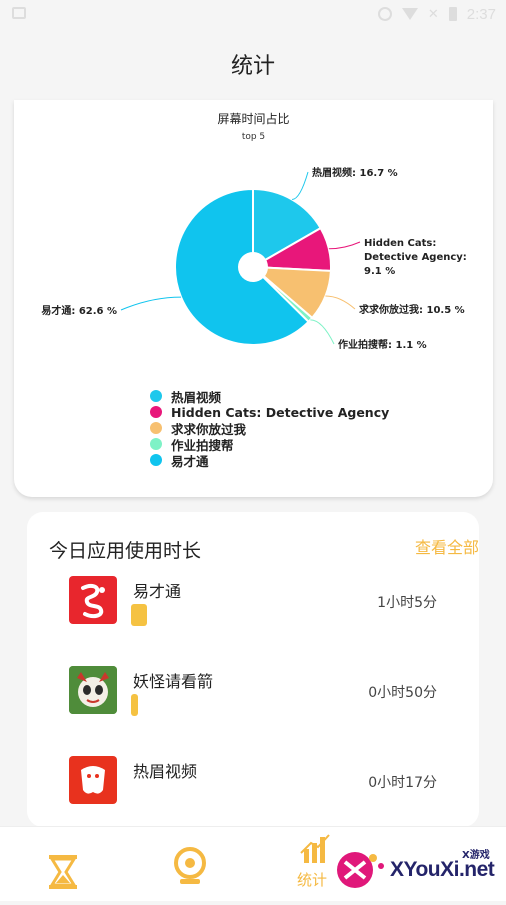 The height and width of the screenshot is (905, 506). I want to click on wifi-icon, so click(409, 14).